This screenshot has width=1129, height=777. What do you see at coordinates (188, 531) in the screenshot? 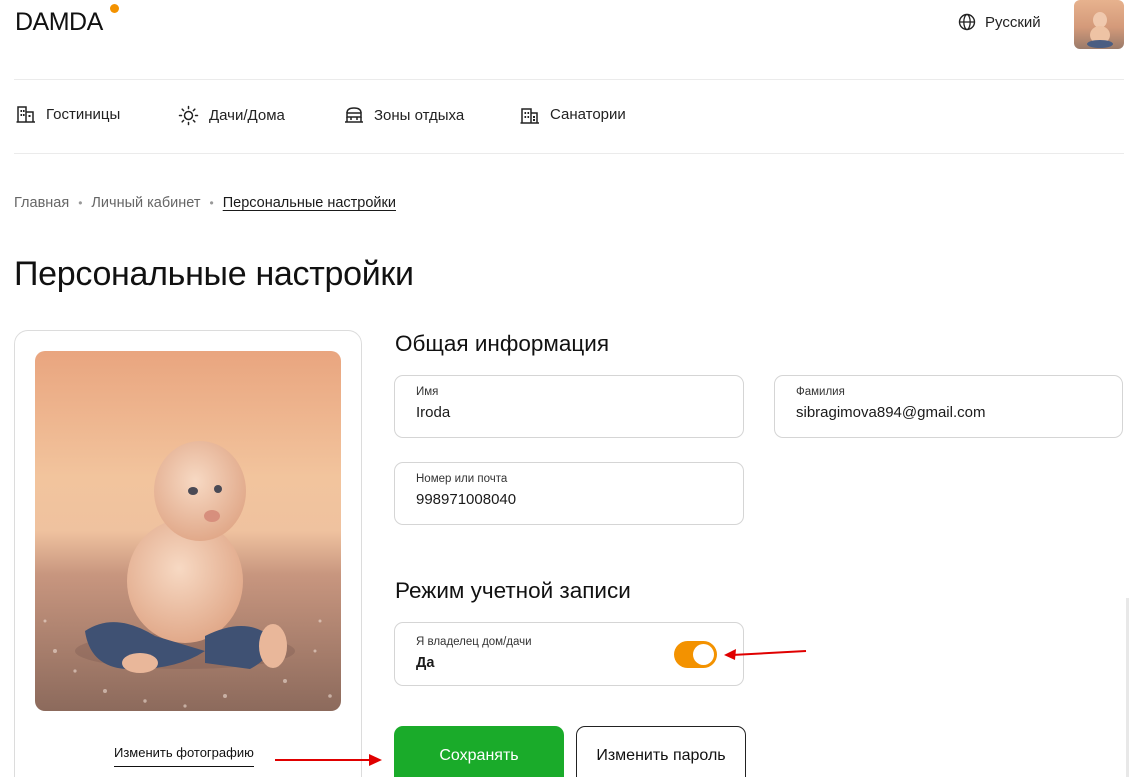
I see `profile-photo` at bounding box center [188, 531].